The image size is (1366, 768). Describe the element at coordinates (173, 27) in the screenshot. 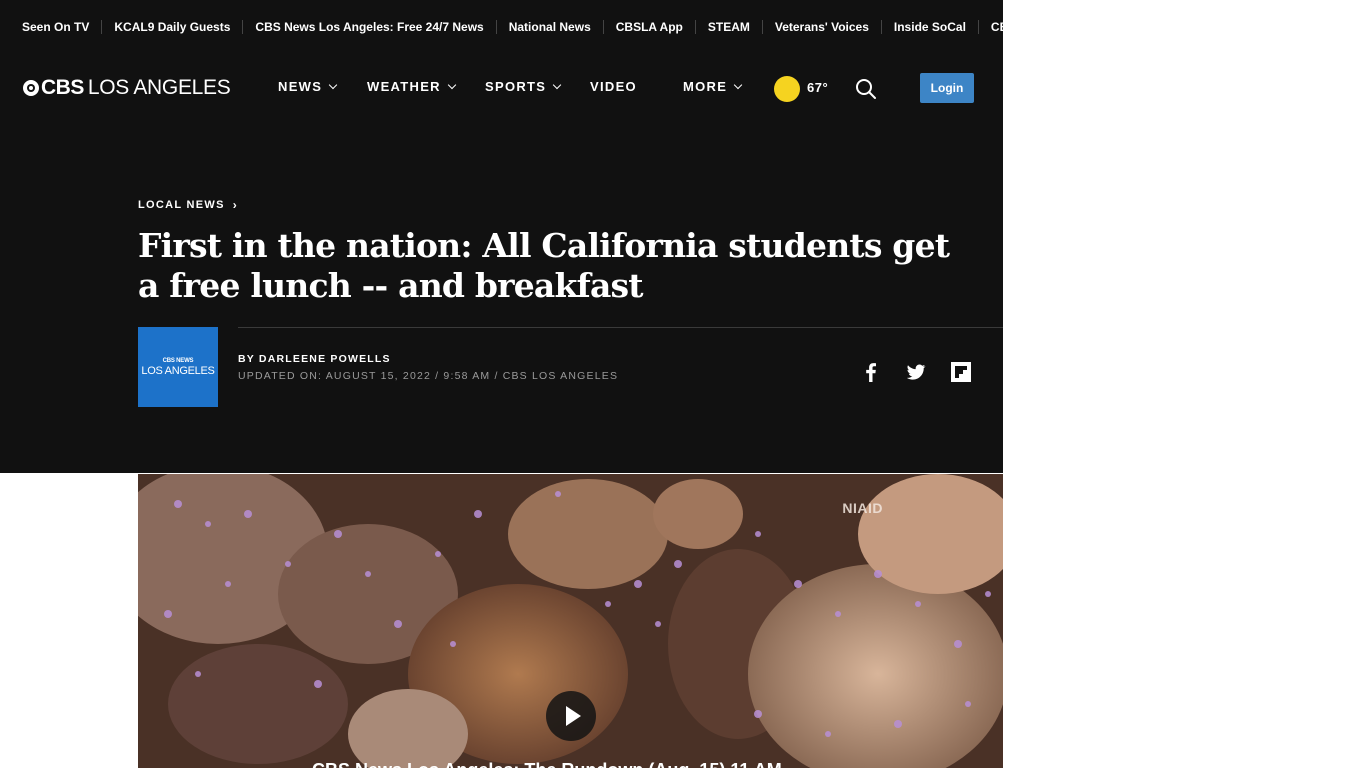

I see `top-link-kcal9-daily-guests: KCAL9 Daily Guests` at that location.